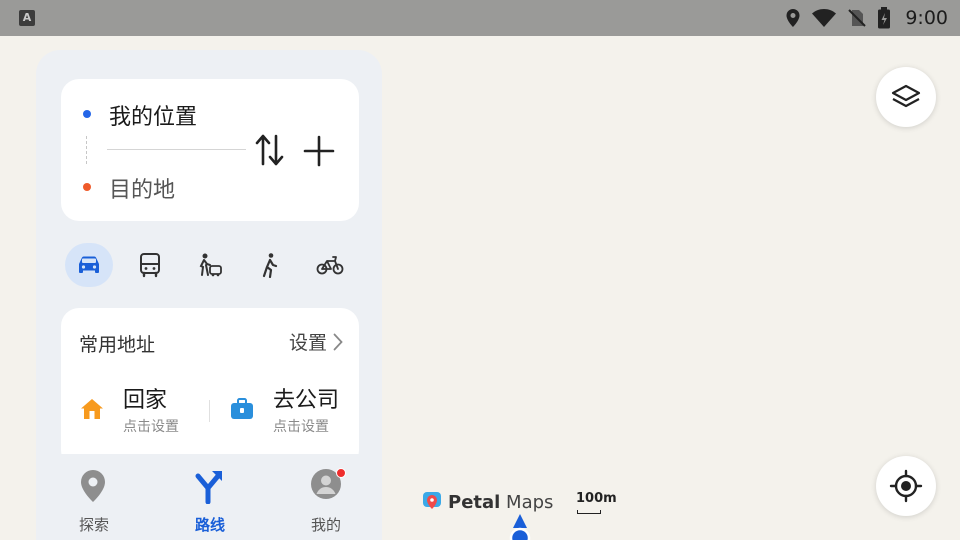 This screenshot has height=540, width=960. I want to click on work-sub-label: 点击设置, so click(301, 427).